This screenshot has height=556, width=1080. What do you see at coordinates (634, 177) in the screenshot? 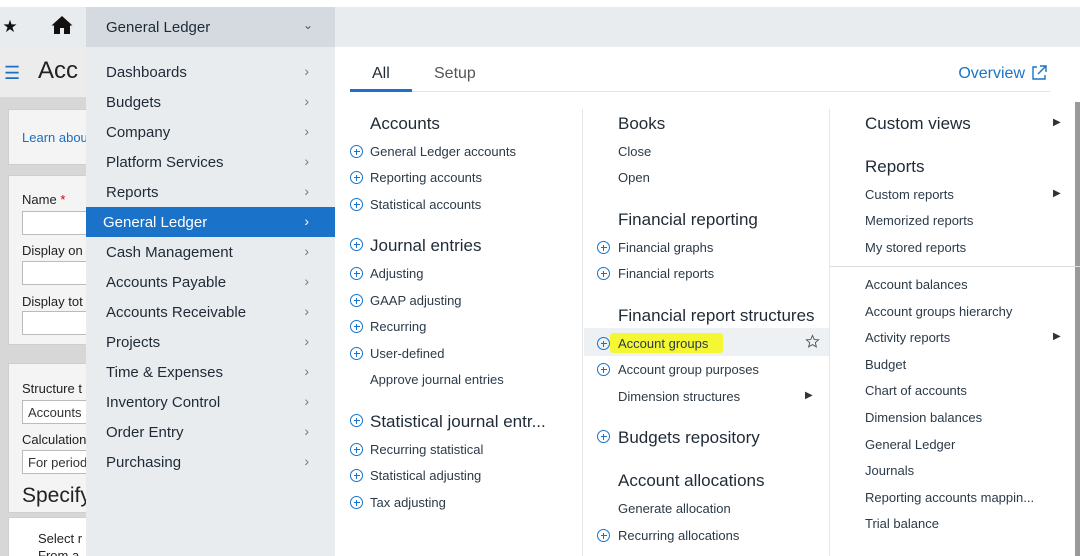
I see `link-open: Open` at bounding box center [634, 177].